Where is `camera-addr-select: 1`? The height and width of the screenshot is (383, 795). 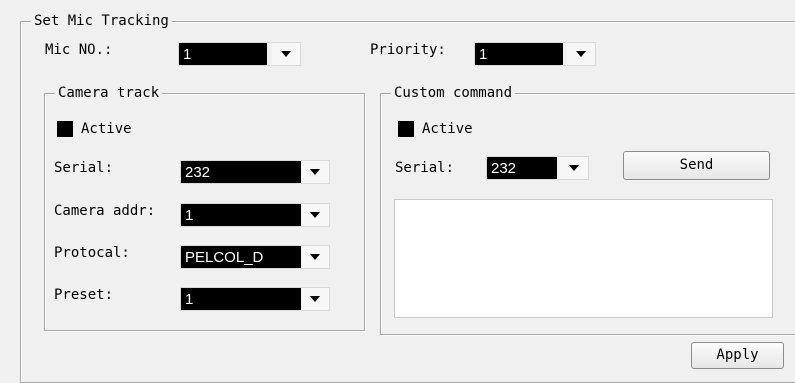
camera-addr-select: 1 is located at coordinates (255, 215).